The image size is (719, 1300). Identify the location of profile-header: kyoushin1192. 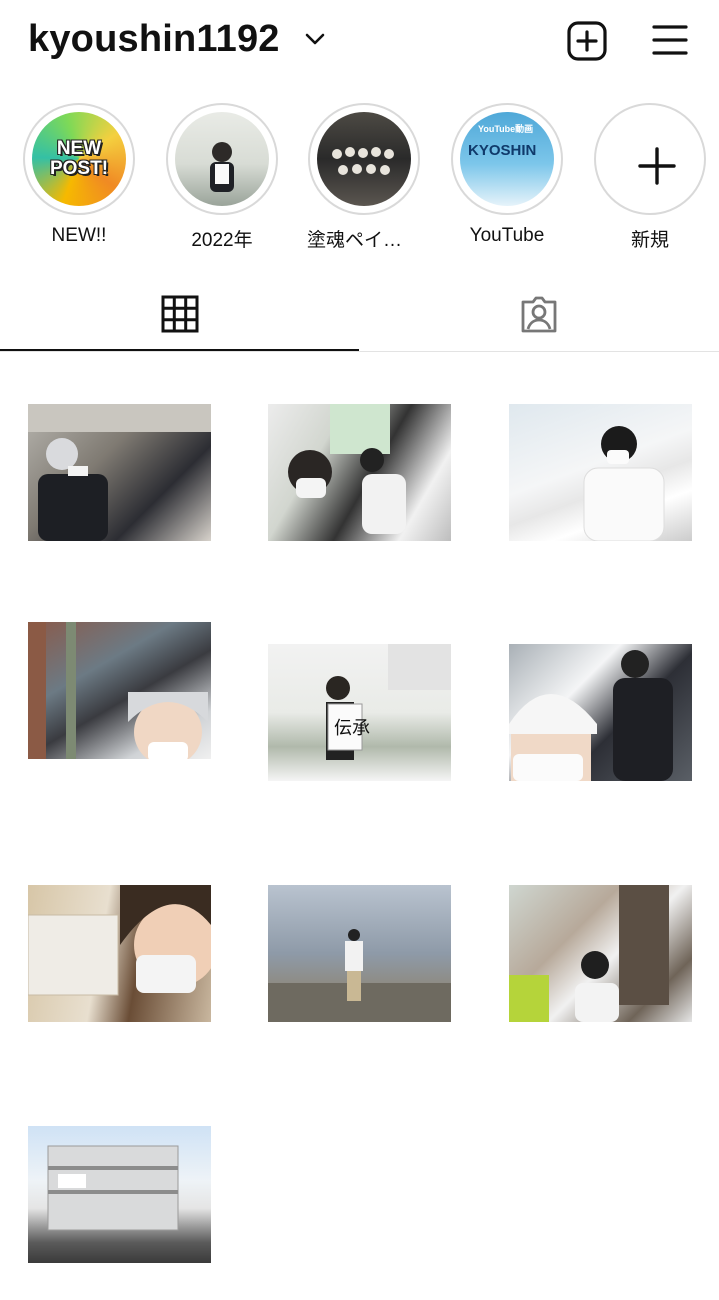
(359, 41).